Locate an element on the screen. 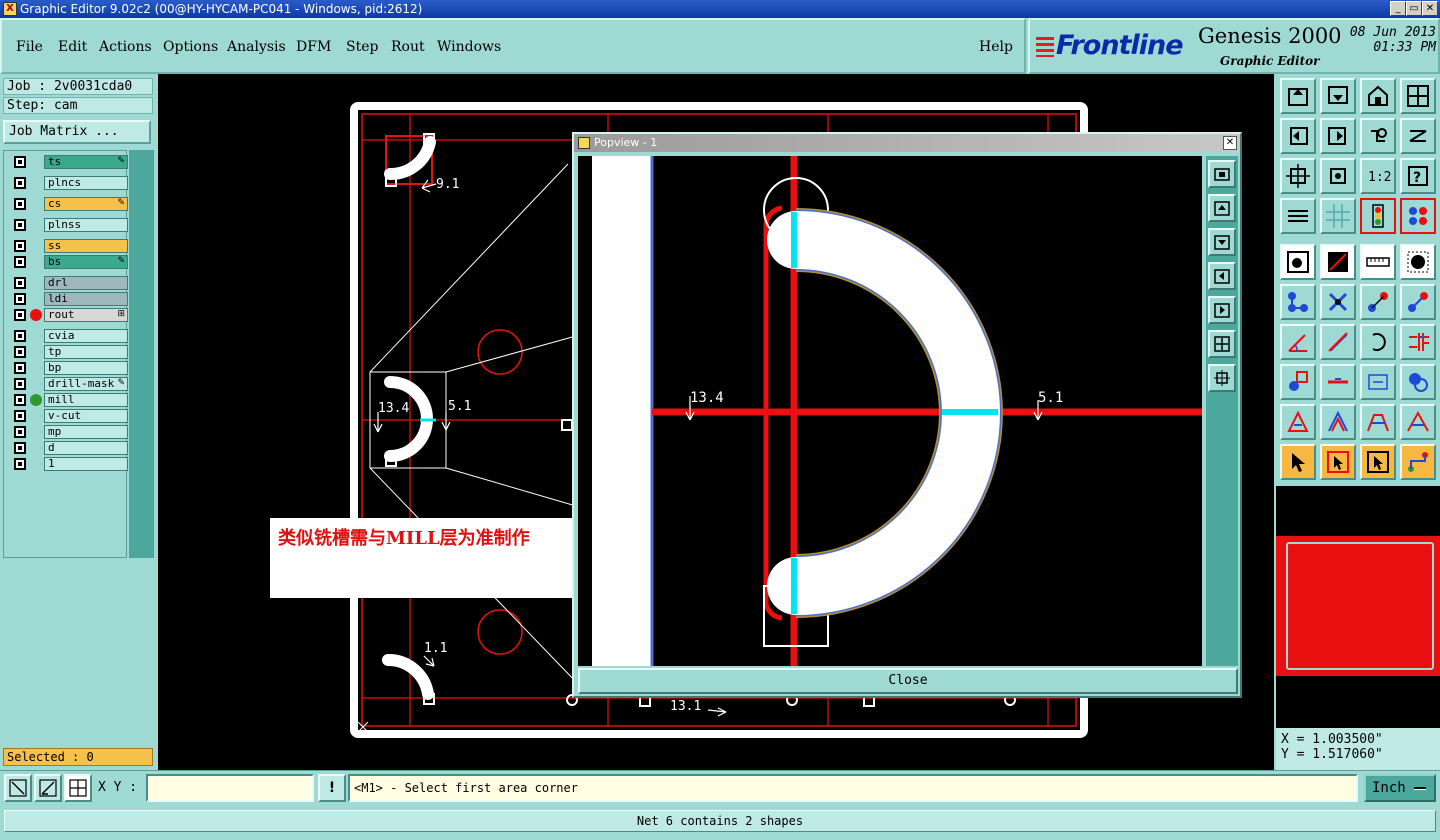 The height and width of the screenshot is (840, 1440). menu-edit: Edit is located at coordinates (72, 47).